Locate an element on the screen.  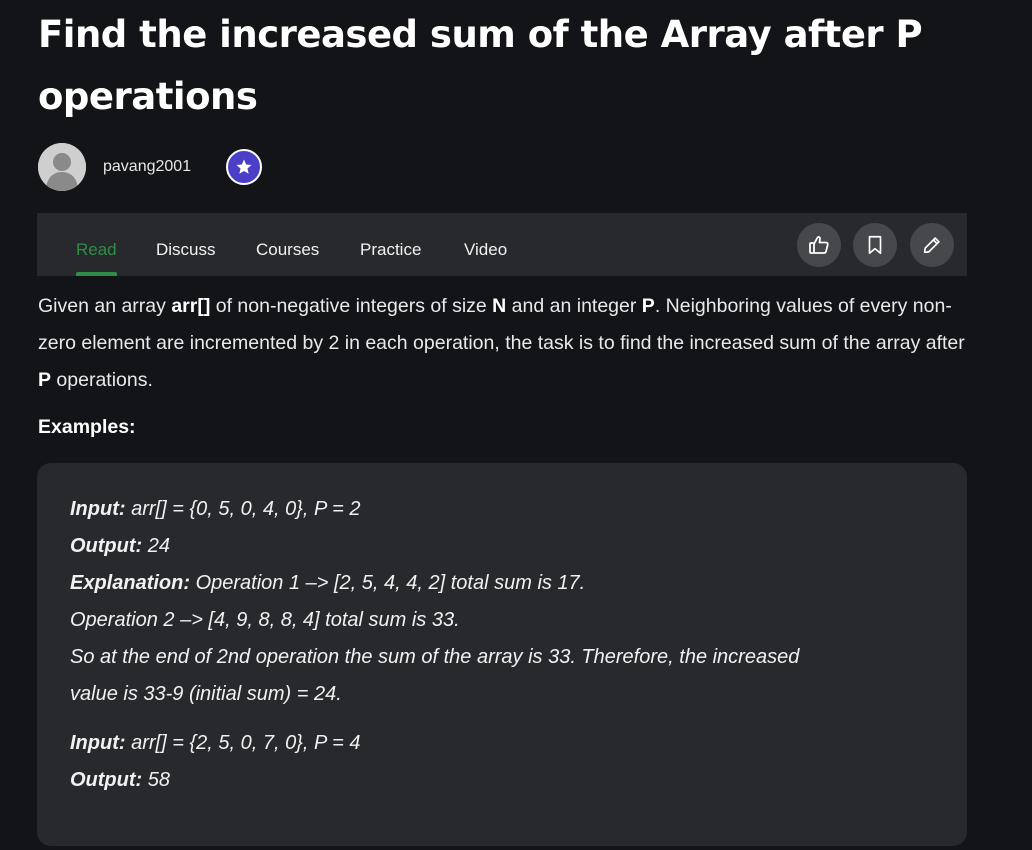
article-tab-bar: Read Discuss Courses Practice Video is located at coordinates (502, 244).